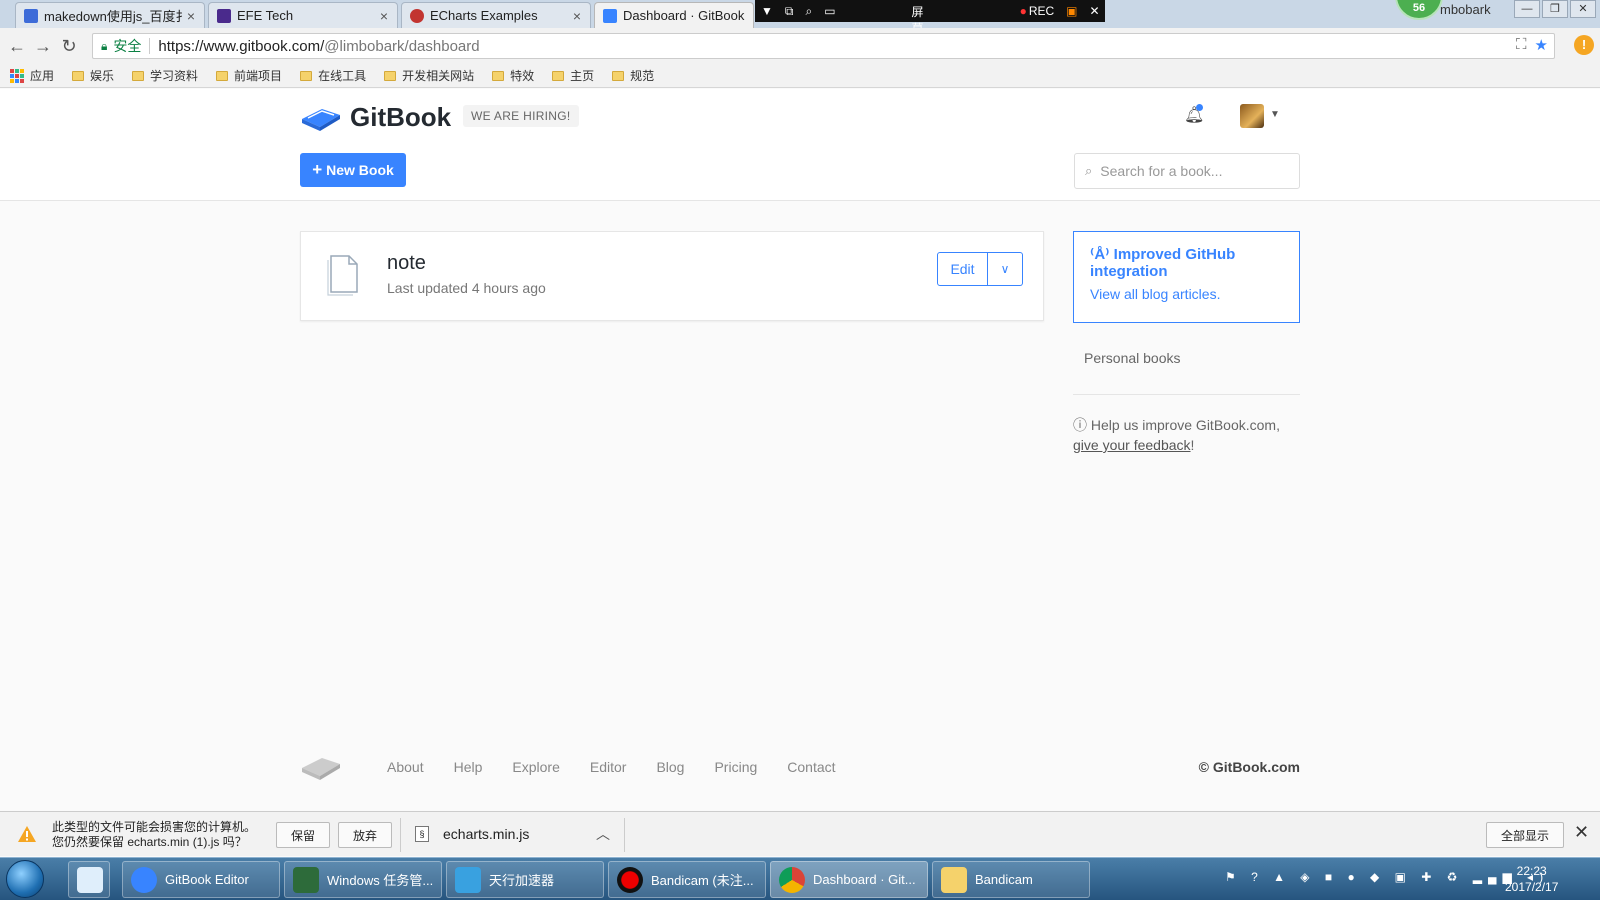  Describe the element at coordinates (102, 76) in the screenshot. I see `bookmark-label: 娱乐` at that location.